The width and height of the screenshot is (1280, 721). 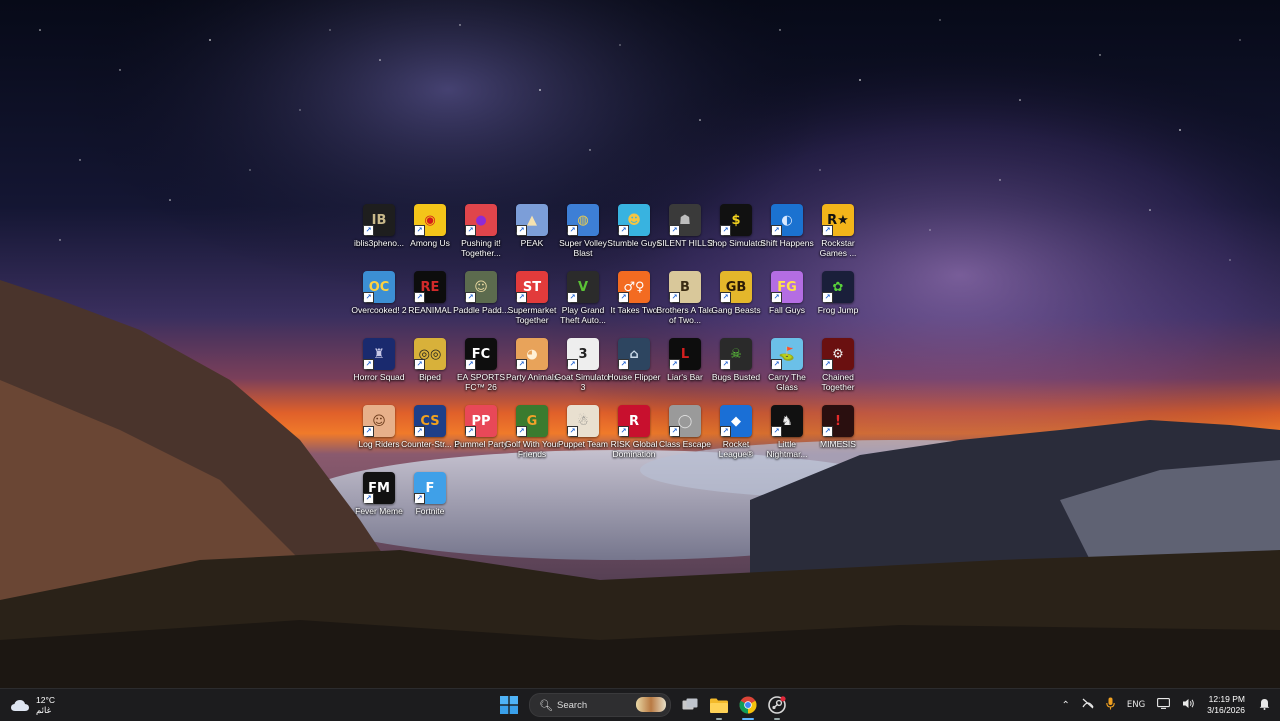 What do you see at coordinates (838, 287) in the screenshot?
I see `app-icon-glyph: ✿` at bounding box center [838, 287].